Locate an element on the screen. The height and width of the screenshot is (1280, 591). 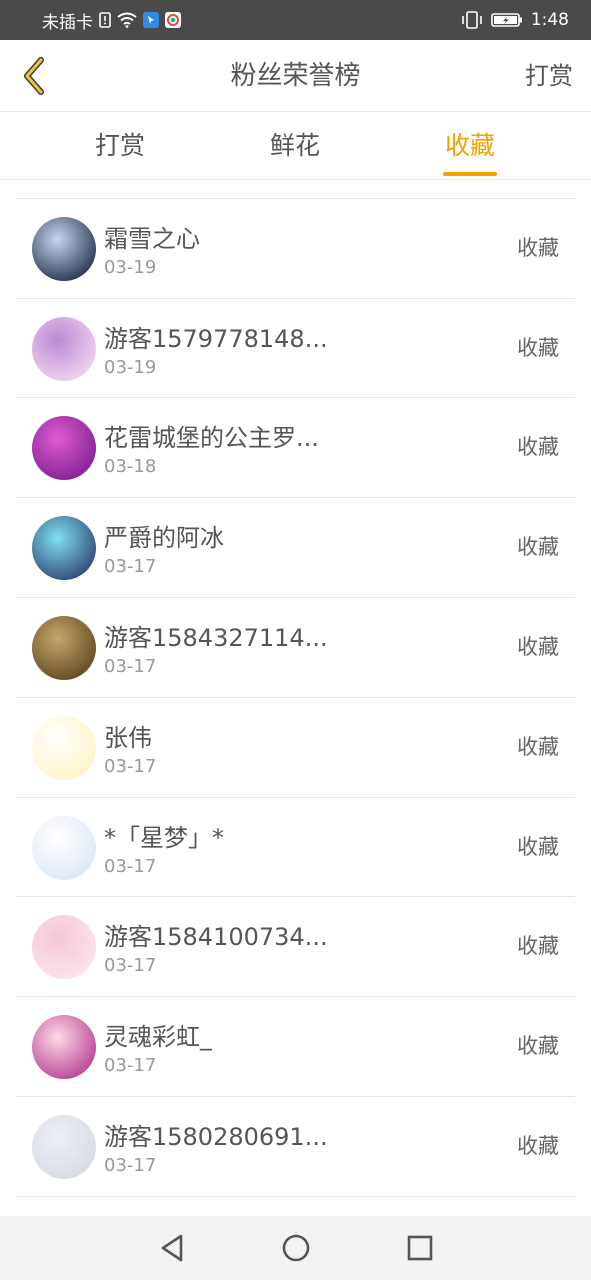
app-header: 粉丝荣誉榜 打赏 is located at coordinates (295, 76).